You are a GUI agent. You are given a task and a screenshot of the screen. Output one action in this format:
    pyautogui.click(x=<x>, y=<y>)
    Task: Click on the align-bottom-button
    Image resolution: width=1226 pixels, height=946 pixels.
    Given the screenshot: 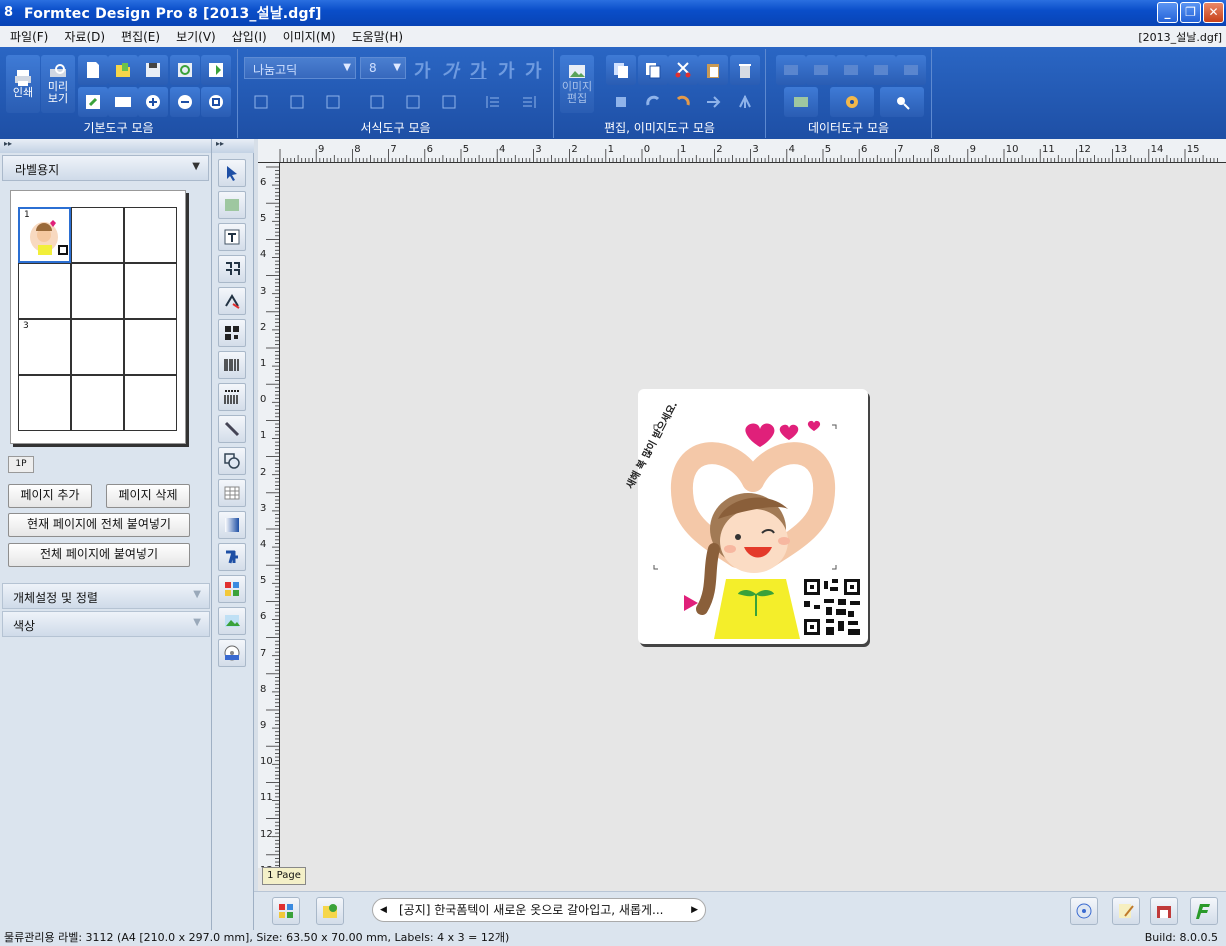 What is the action you would take?
    pyautogui.click(x=449, y=102)
    